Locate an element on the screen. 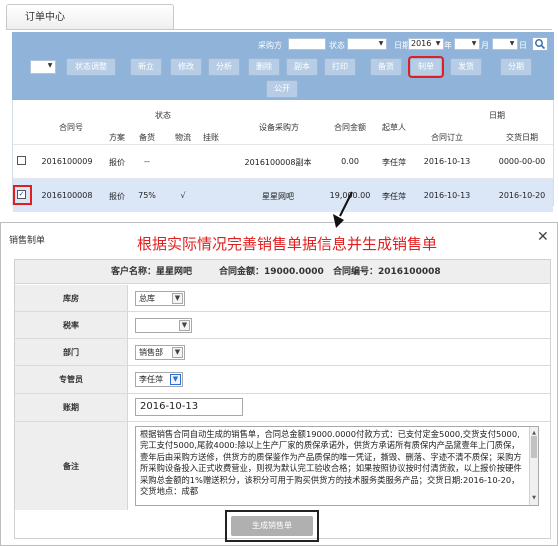  manager-select: 李任萍 ▼ is located at coordinates (159, 379).